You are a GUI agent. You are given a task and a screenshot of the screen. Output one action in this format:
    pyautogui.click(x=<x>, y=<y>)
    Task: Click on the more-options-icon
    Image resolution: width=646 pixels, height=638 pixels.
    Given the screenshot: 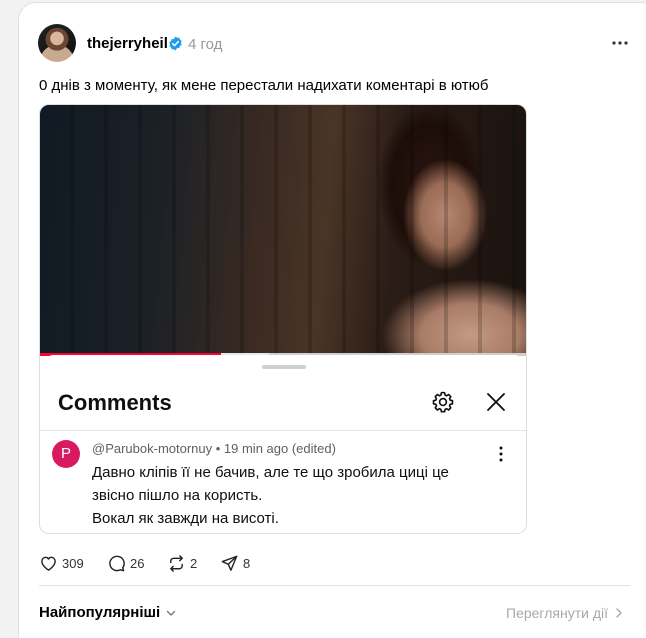 What is the action you would take?
    pyautogui.click(x=620, y=43)
    